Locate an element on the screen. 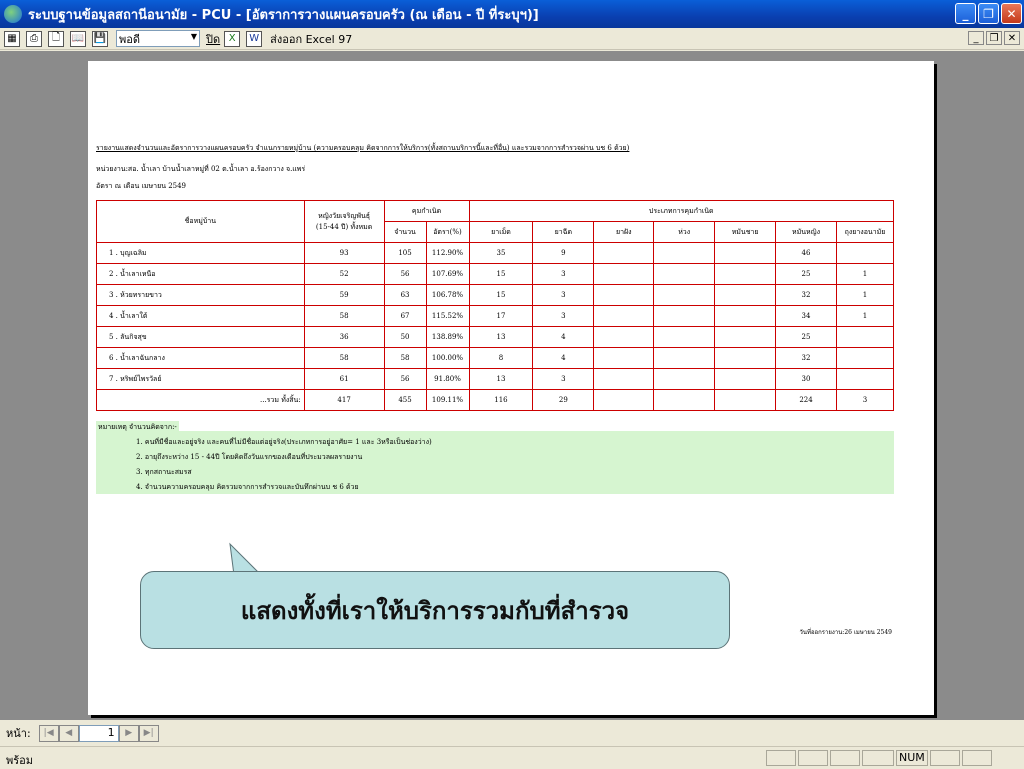 Image resolution: width=1024 pixels, height=769 pixels. zoom-select: พอดี ▼ is located at coordinates (158, 38).